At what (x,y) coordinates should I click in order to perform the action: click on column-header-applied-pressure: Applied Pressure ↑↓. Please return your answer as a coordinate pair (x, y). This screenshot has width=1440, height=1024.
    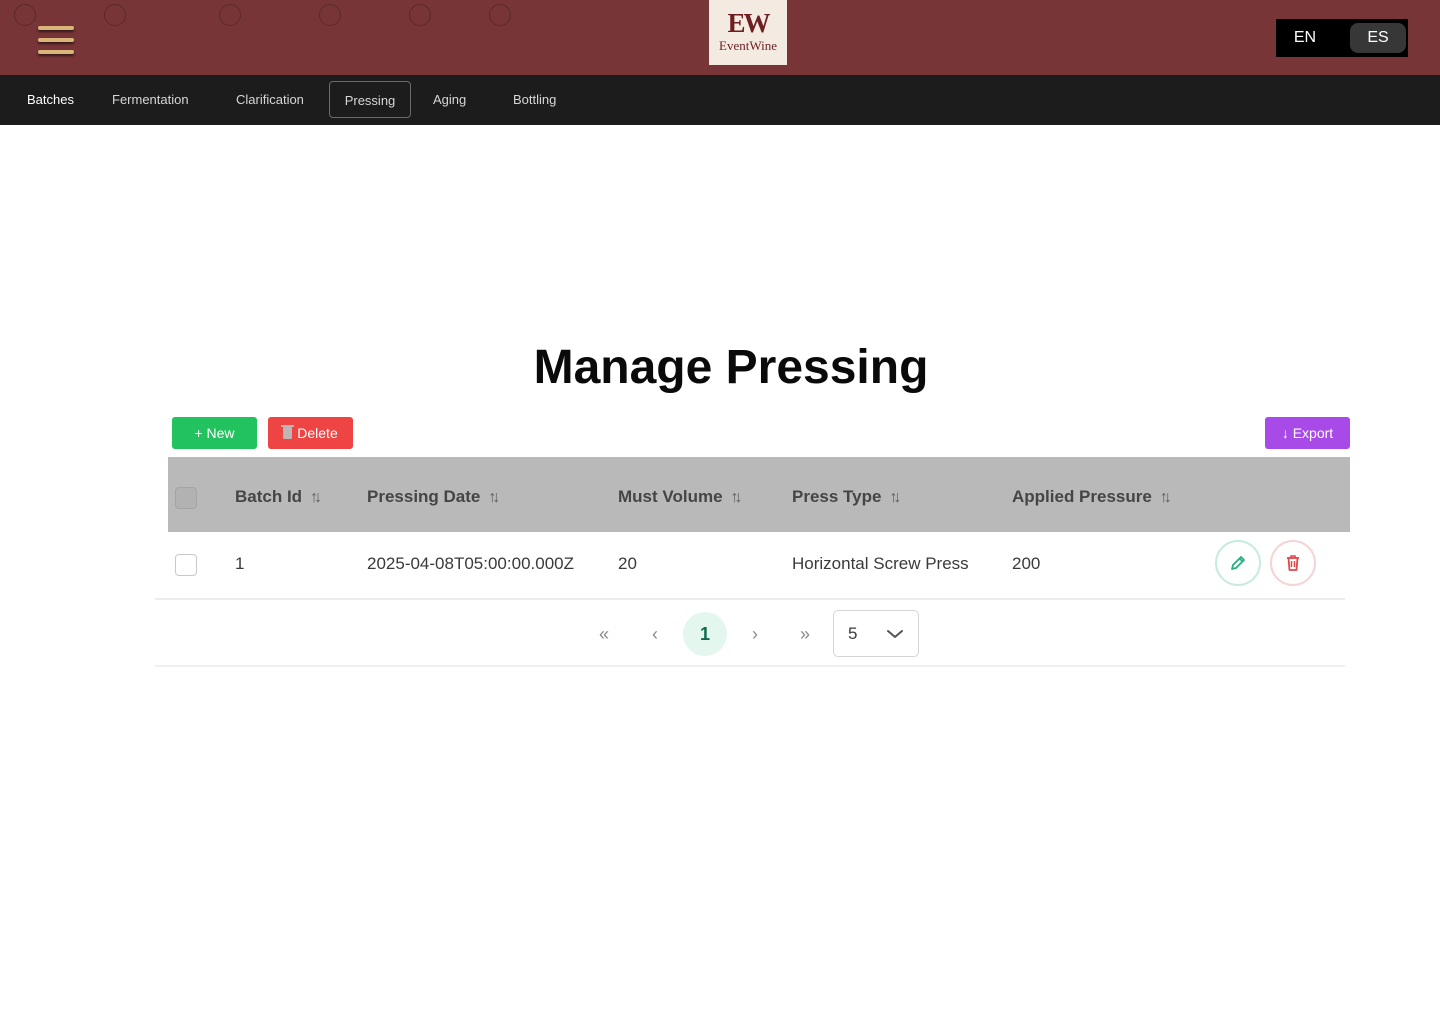
    Looking at the image, I should click on (1092, 497).